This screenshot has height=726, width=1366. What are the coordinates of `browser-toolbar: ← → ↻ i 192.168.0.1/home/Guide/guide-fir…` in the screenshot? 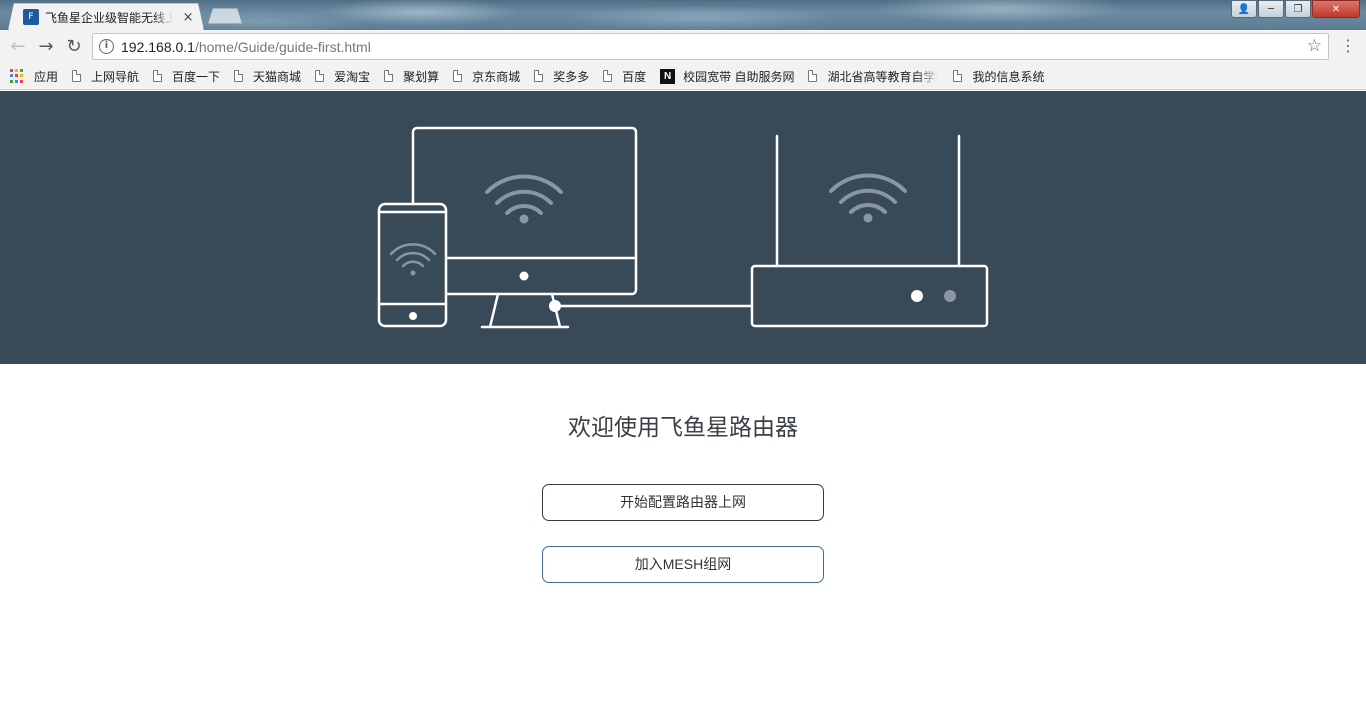 It's located at (683, 46).